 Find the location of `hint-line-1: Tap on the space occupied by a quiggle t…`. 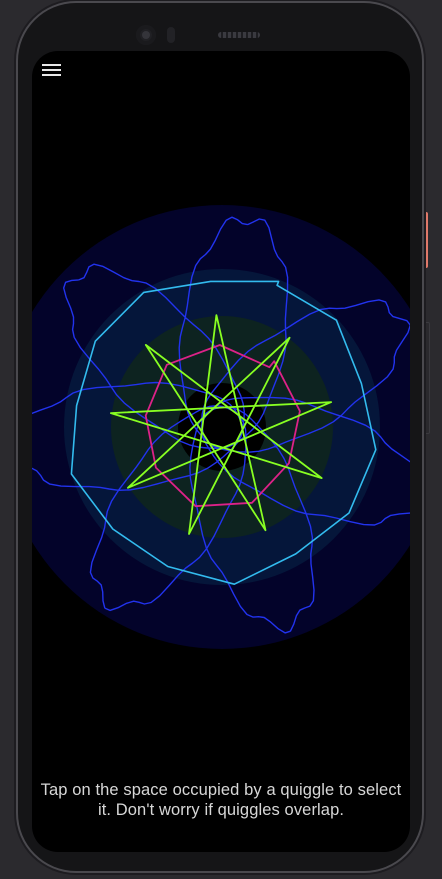

hint-line-1: Tap on the space occupied by a quiggle t… is located at coordinates (221, 790).